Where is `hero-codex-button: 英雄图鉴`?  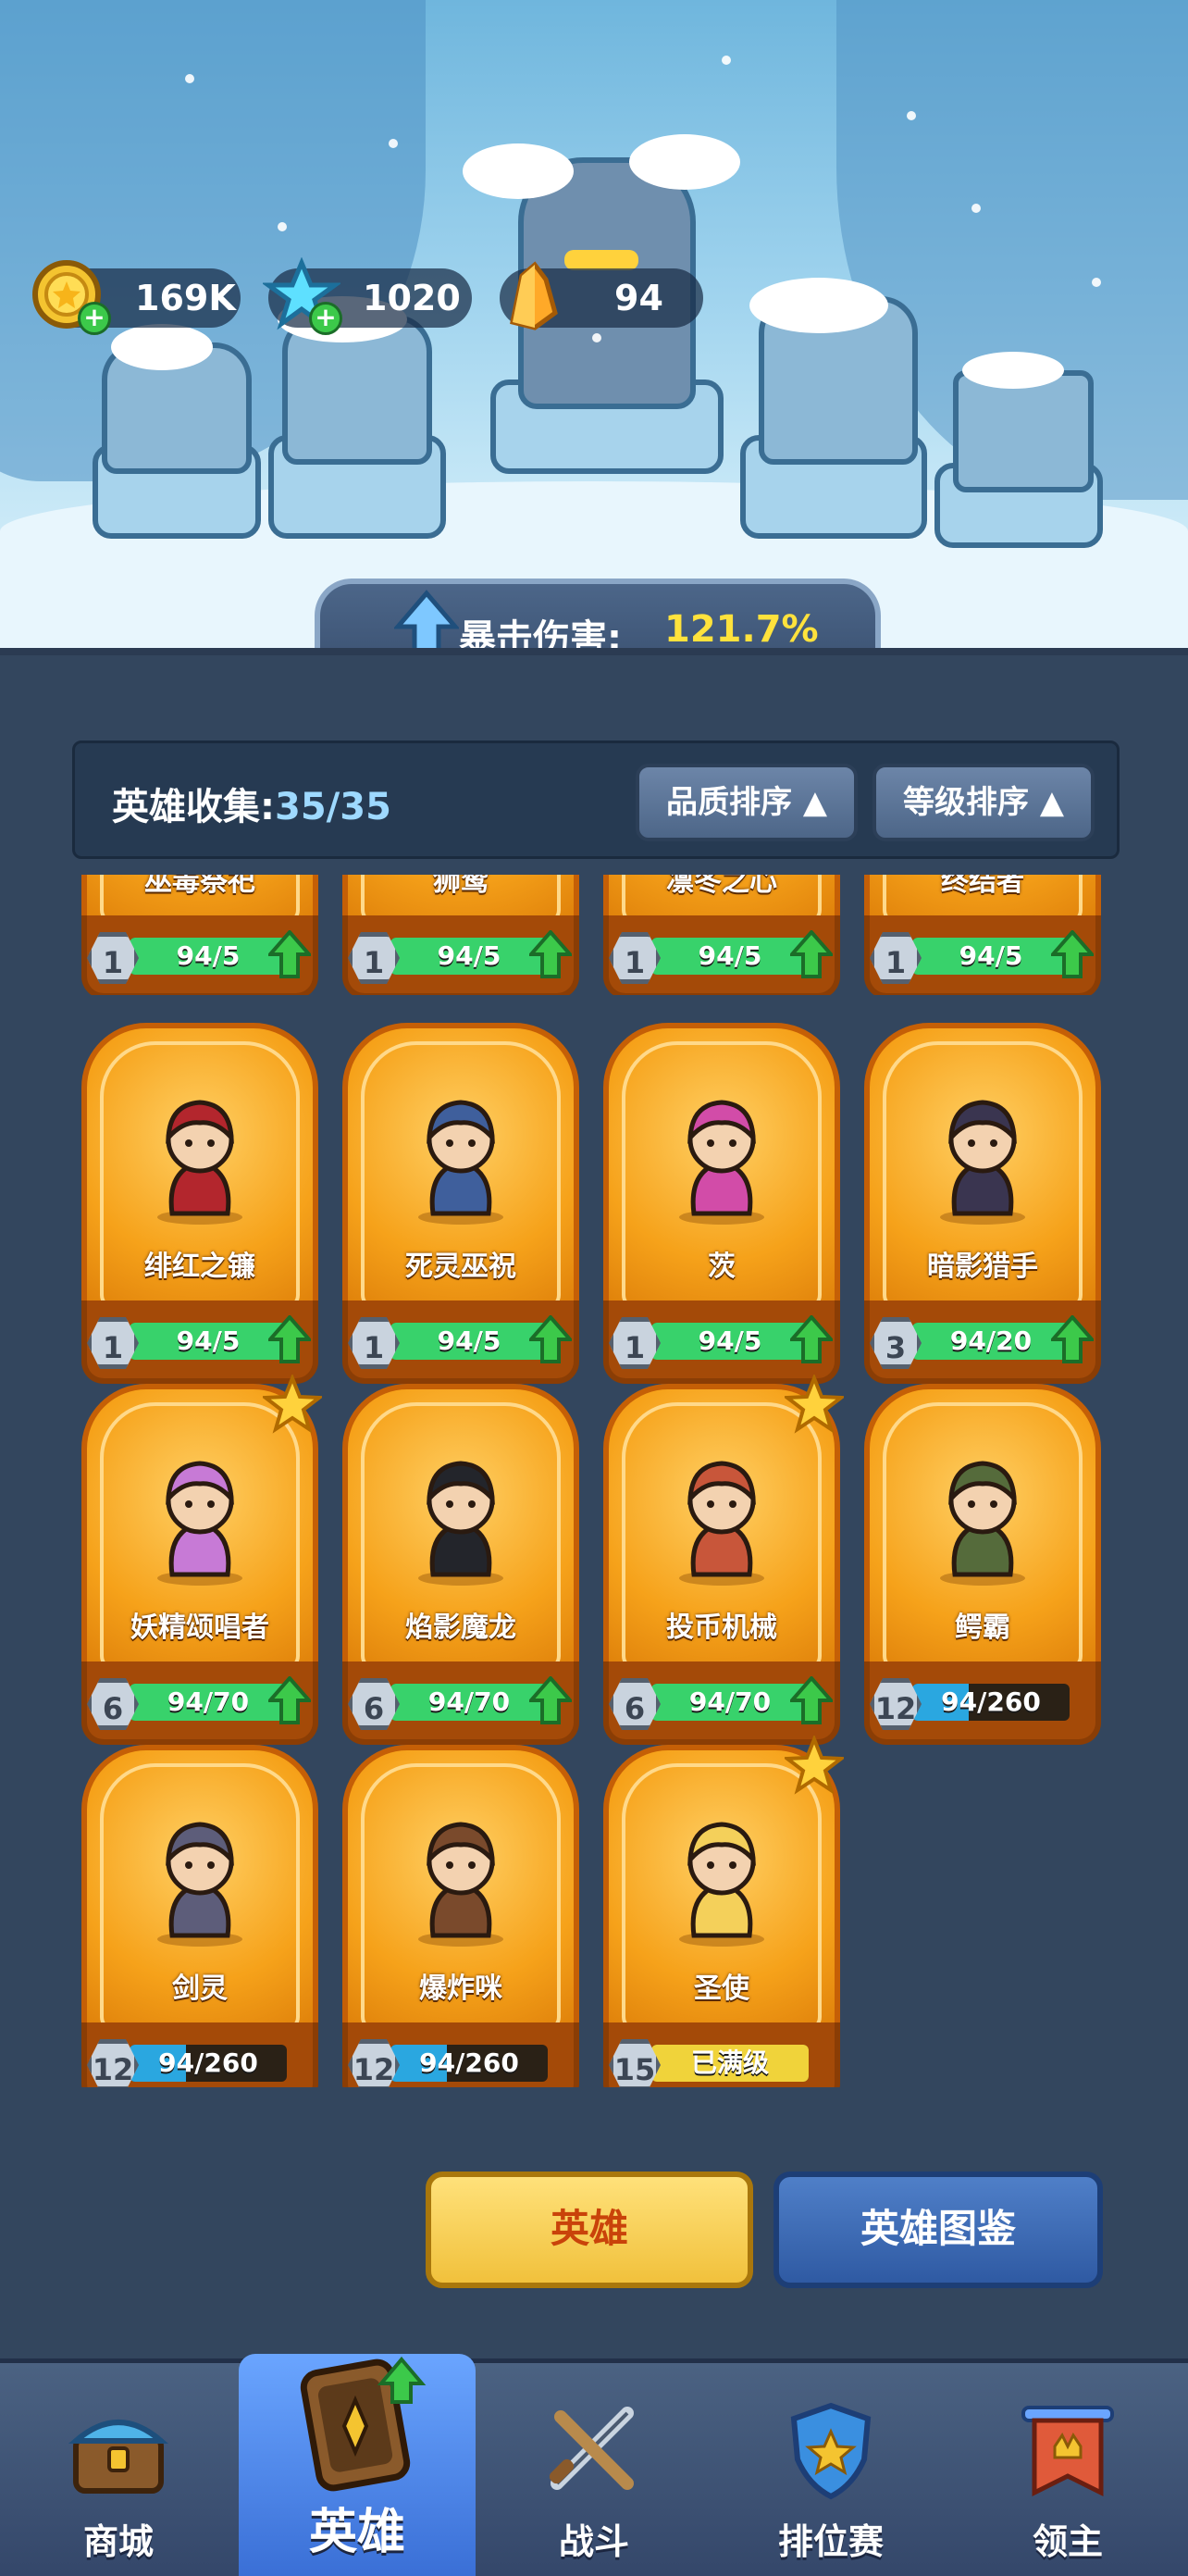 hero-codex-button: 英雄图鉴 is located at coordinates (938, 2230).